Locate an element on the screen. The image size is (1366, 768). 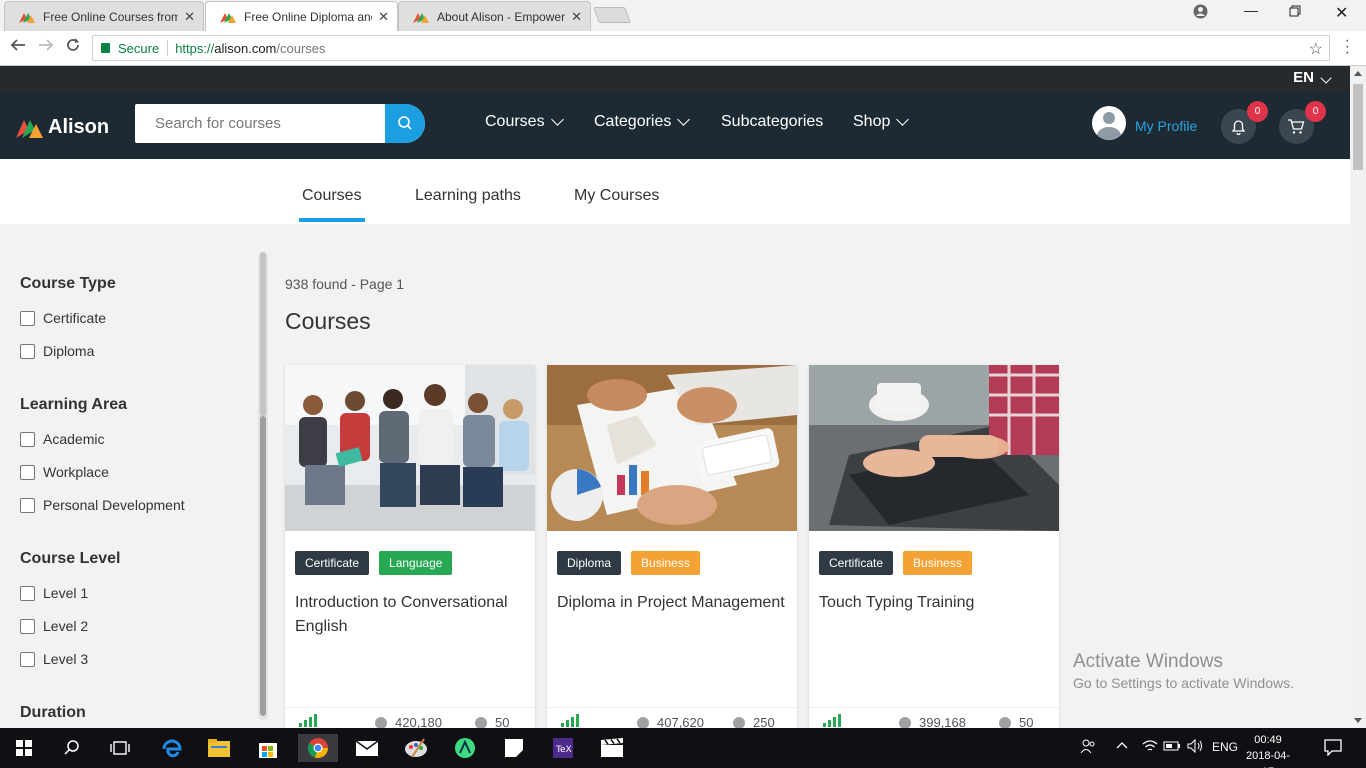
filter-option-level-2: Level 2 is located at coordinates (54, 626).